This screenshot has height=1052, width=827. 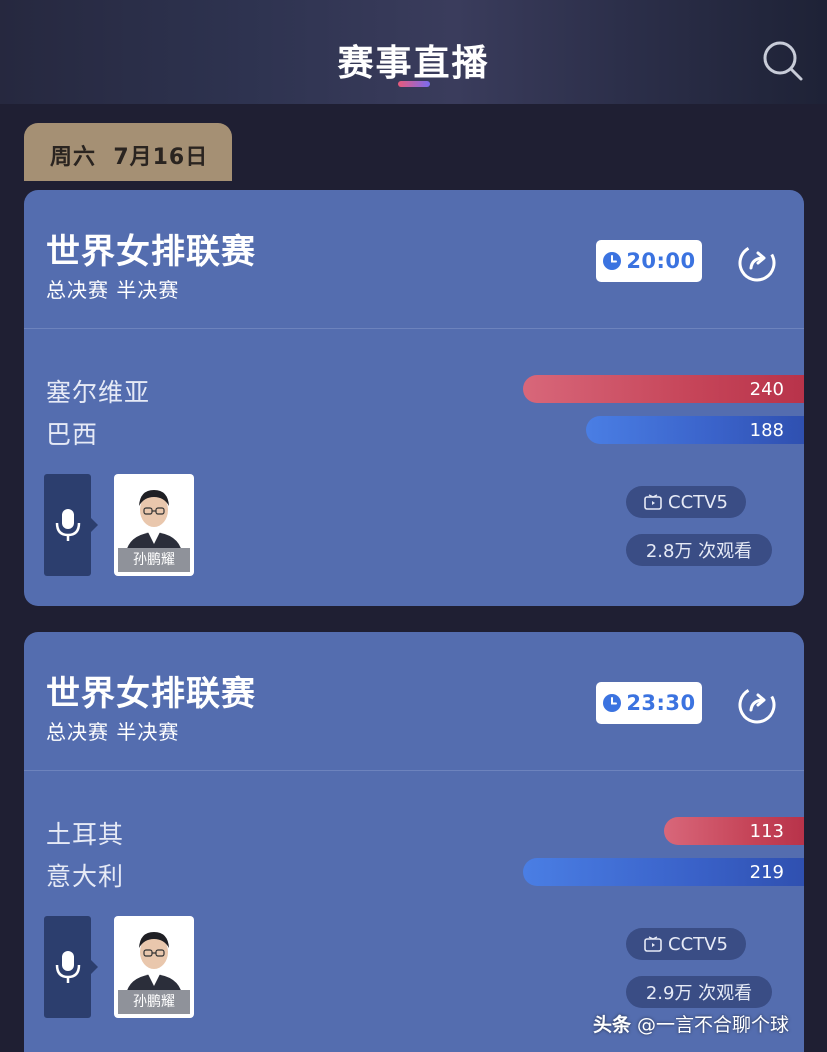 I want to click on team-2-name: 意大利, so click(x=85, y=876).